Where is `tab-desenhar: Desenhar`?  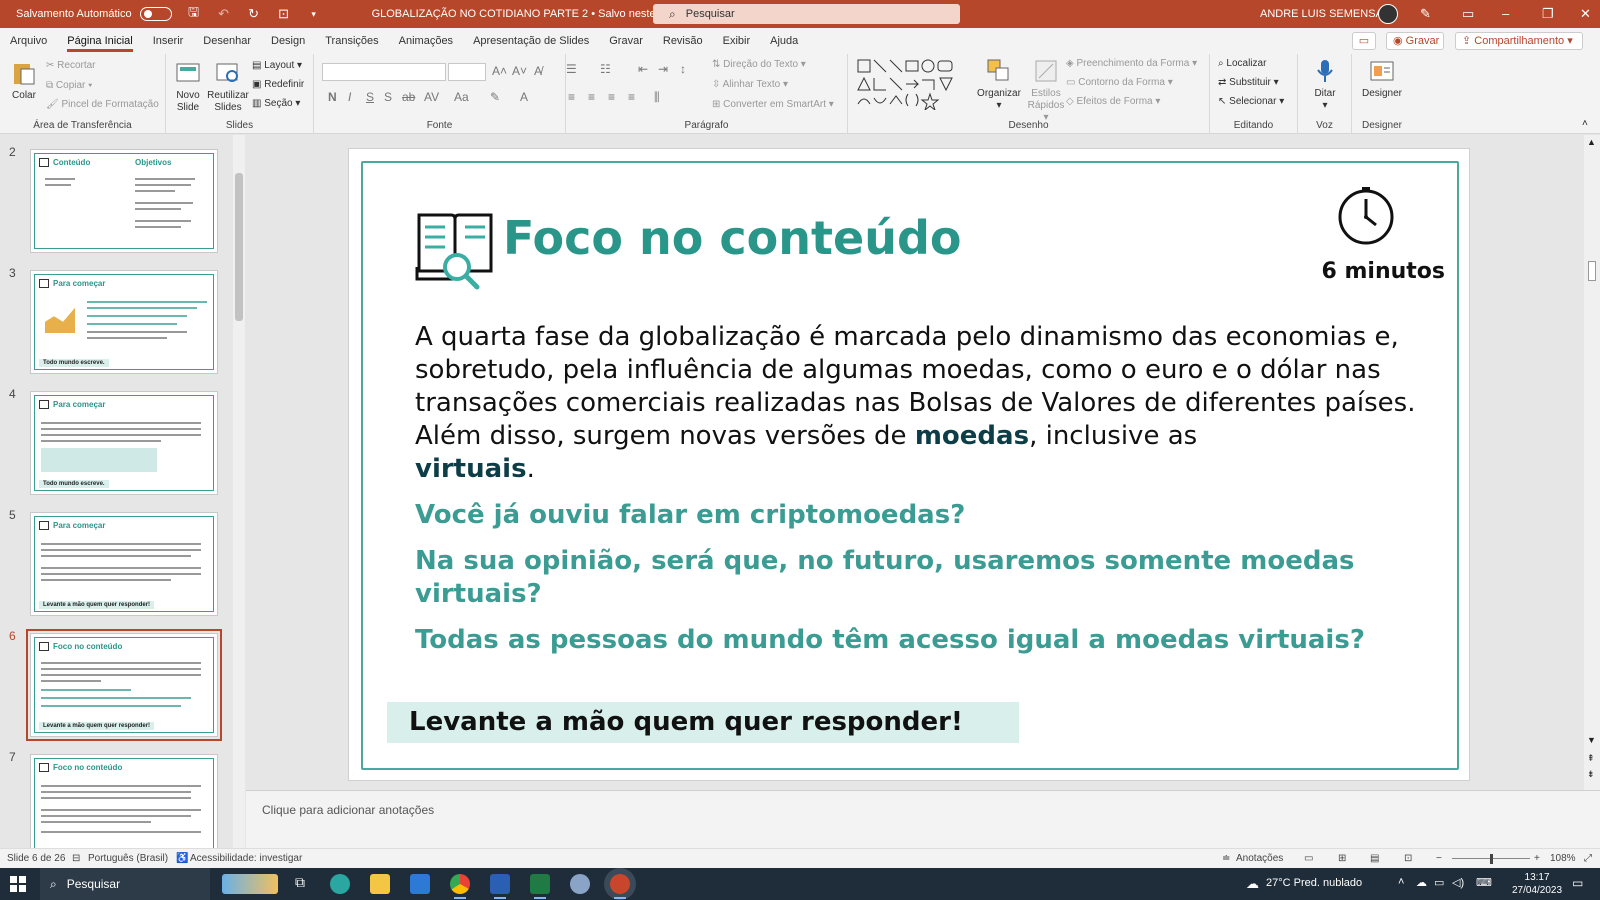 tab-desenhar: Desenhar is located at coordinates (227, 41).